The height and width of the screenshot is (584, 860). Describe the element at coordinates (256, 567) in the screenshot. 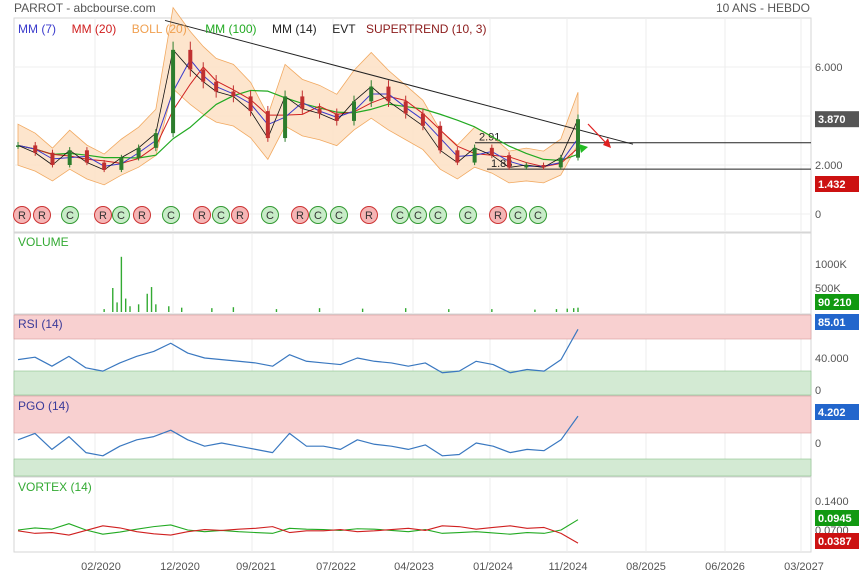

I see `x-axis-label: 09/2021` at that location.